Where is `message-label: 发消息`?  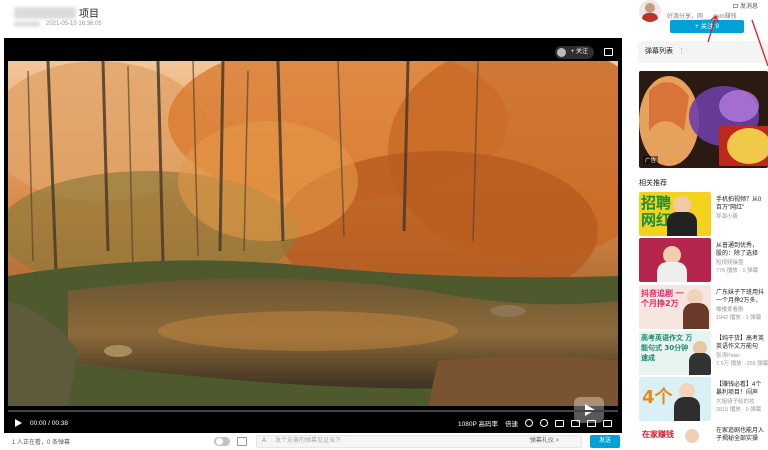
message-label: 发消息 is located at coordinates (749, 7).